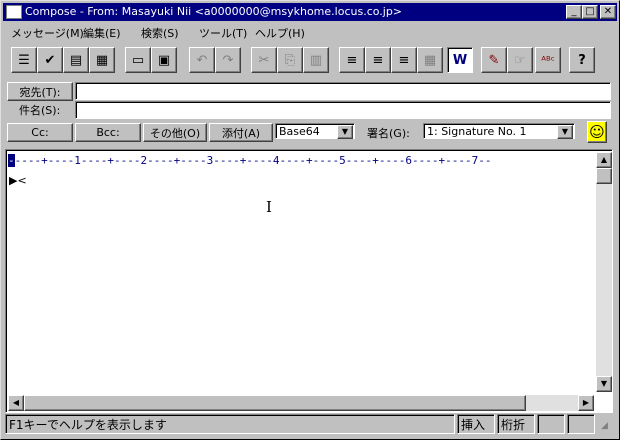  I want to click on save-icon: ▣, so click(164, 60).